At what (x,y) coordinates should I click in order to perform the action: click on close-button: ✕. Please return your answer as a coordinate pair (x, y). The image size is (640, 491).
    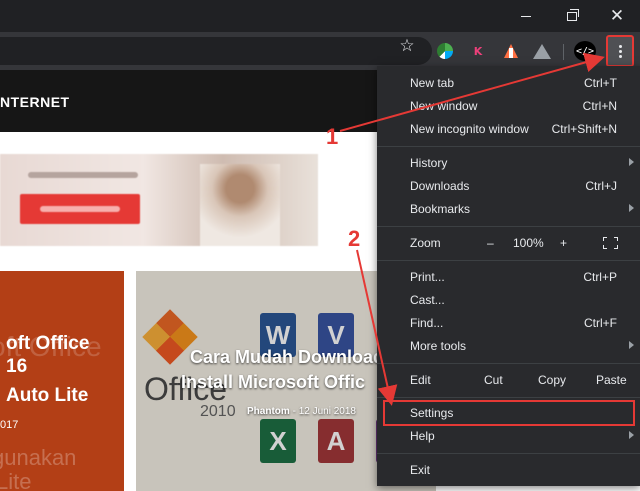
    Looking at the image, I should click on (617, 16).